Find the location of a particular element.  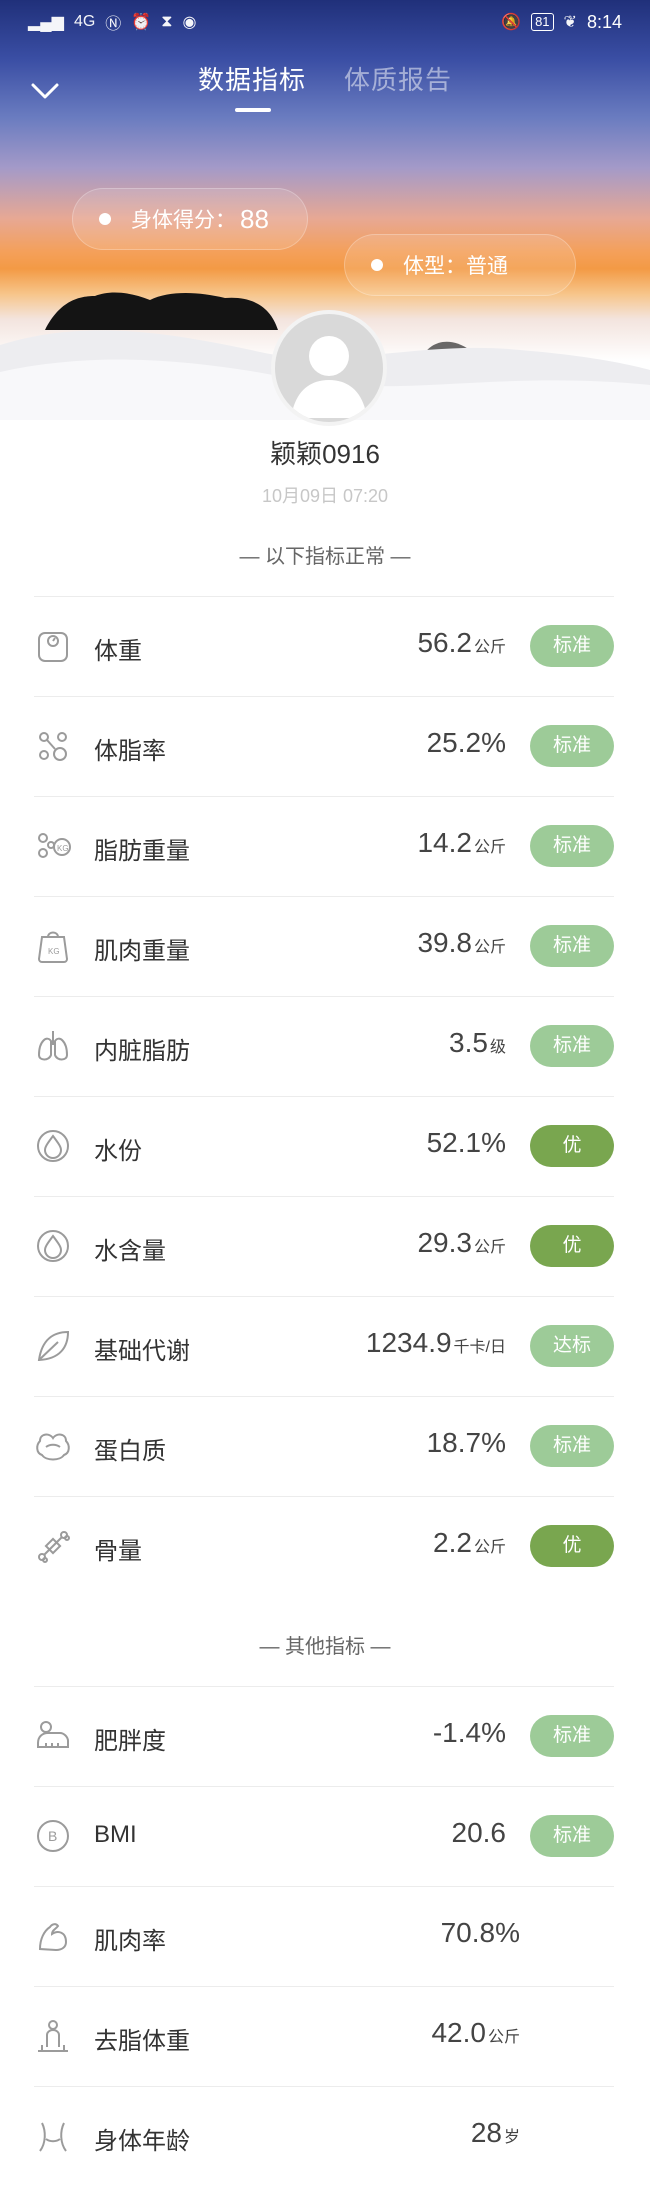

section-normal-title: — 以下指标正常 — is located at coordinates (325, 557).